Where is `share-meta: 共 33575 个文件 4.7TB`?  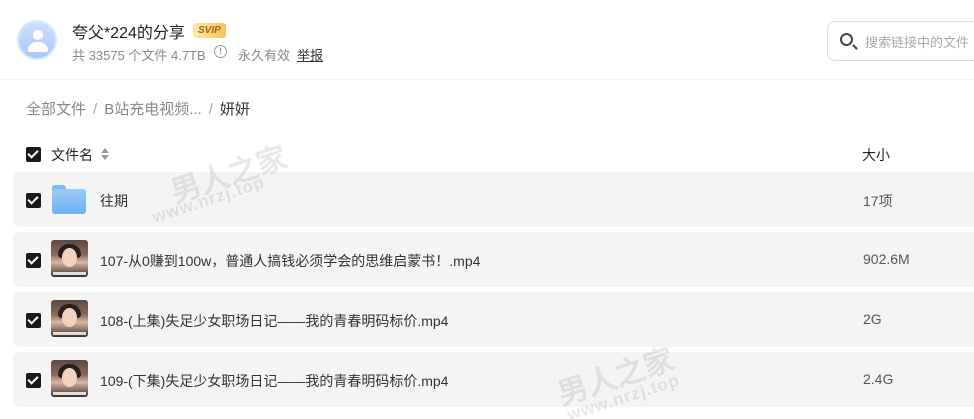
share-meta: 共 33575 个文件 4.7TB is located at coordinates (139, 55).